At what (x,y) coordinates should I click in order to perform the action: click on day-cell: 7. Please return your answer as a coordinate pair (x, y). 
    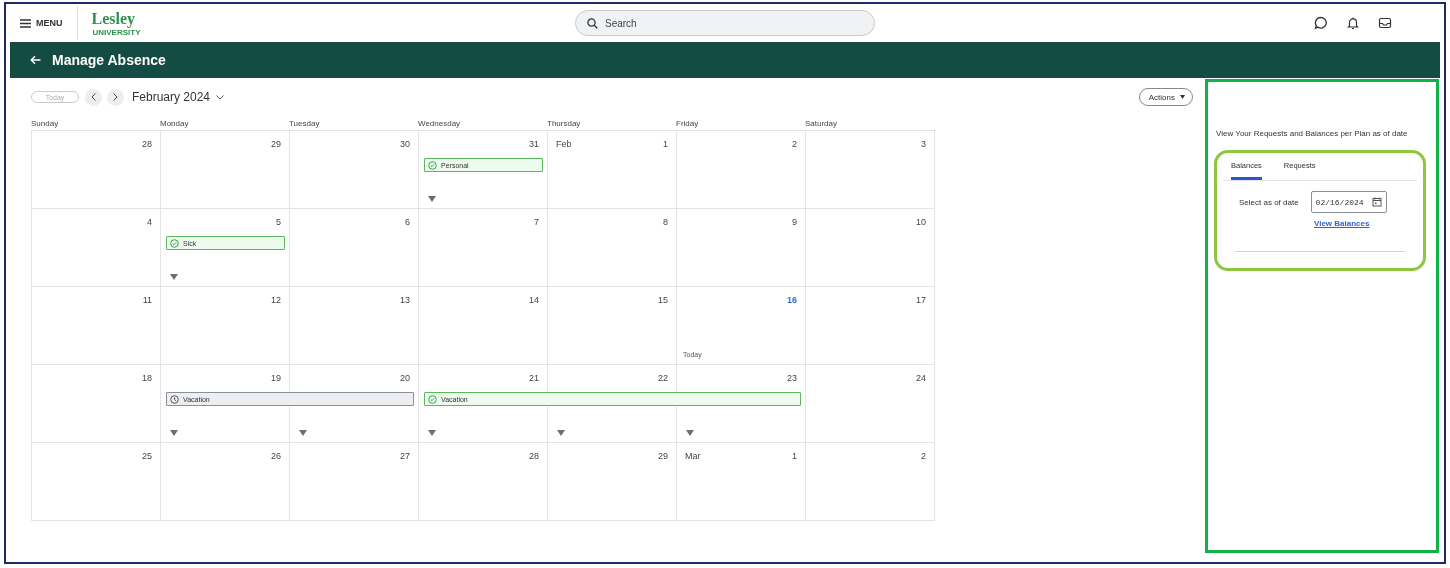
    Looking at the image, I should click on (483, 248).